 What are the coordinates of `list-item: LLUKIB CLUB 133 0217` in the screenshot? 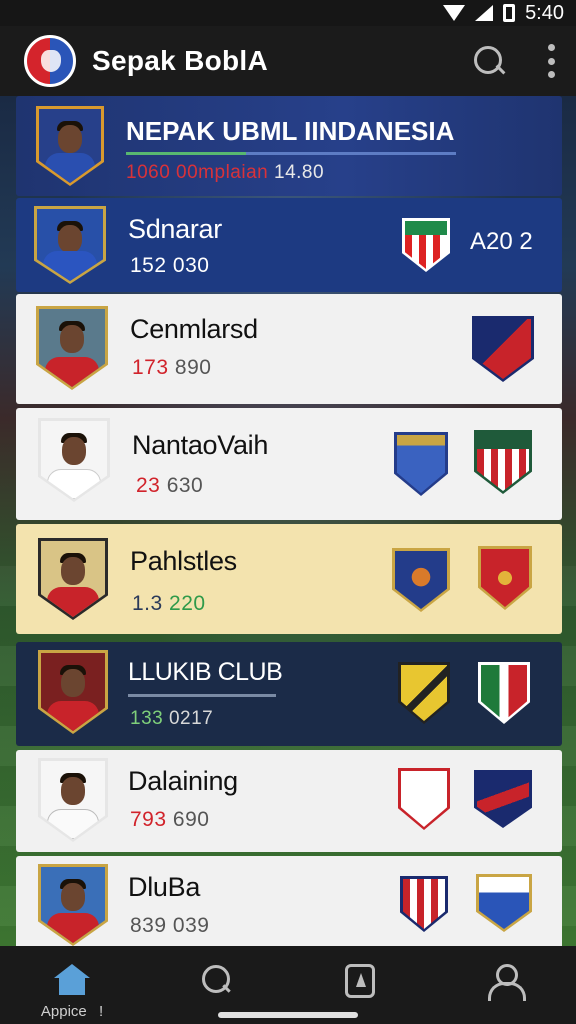 It's located at (289, 694).